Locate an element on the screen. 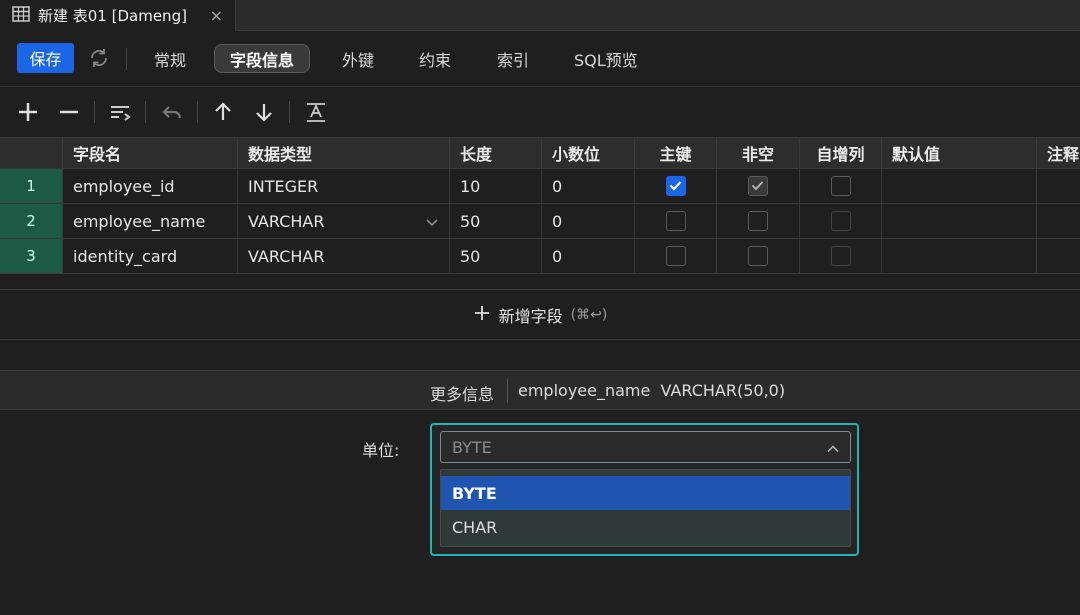 The width and height of the screenshot is (1080, 615). refresh-icon is located at coordinates (99, 58).